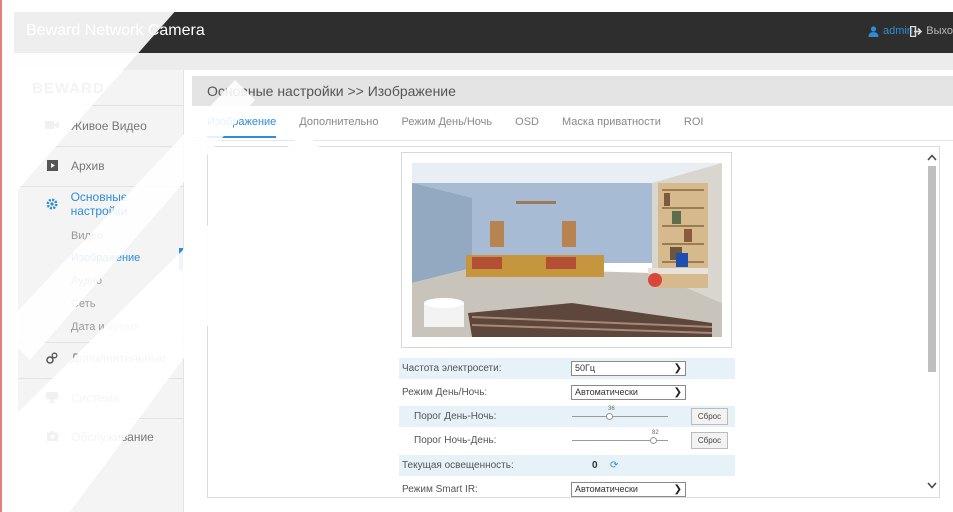  Describe the element at coordinates (585, 368) in the screenshot. I see `power-frequency-value: 50Гц` at that location.